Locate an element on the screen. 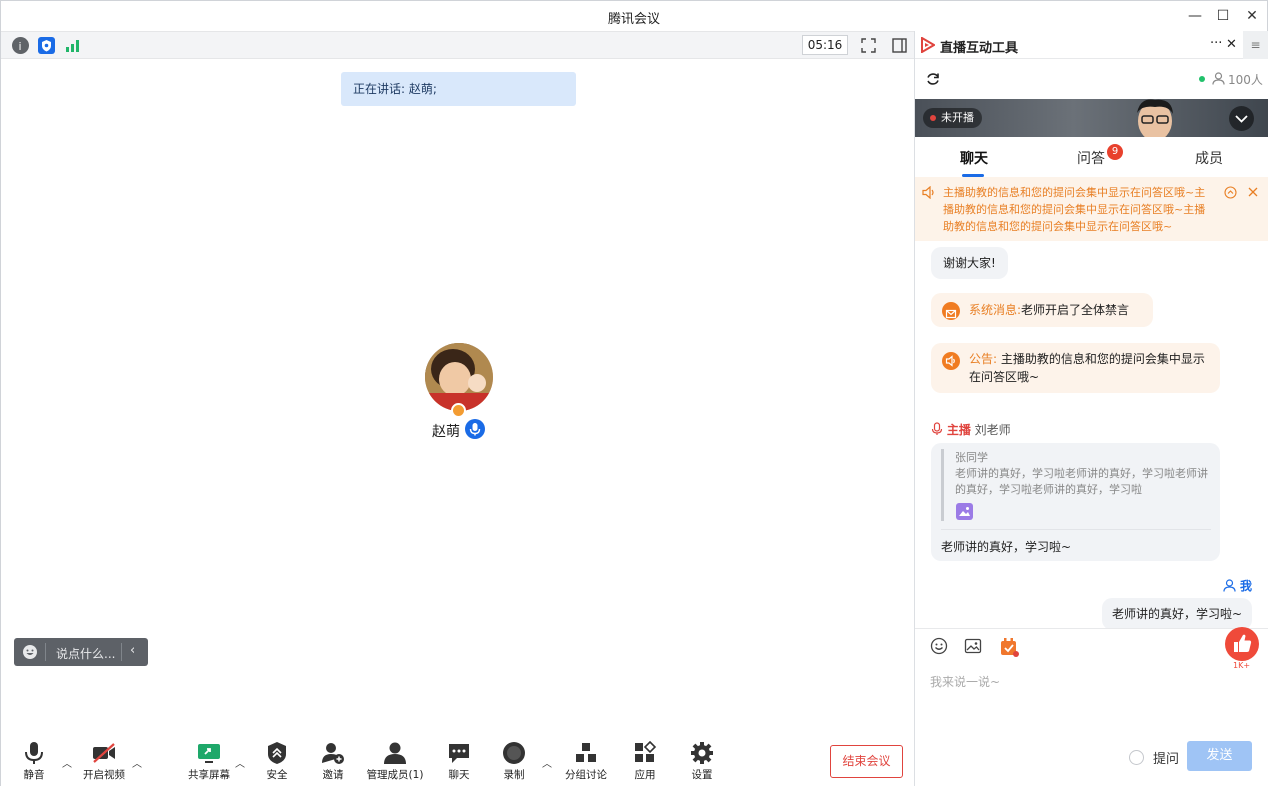 This screenshot has width=1268, height=786. danmu-input: 说点什么... ‹ is located at coordinates (81, 652).